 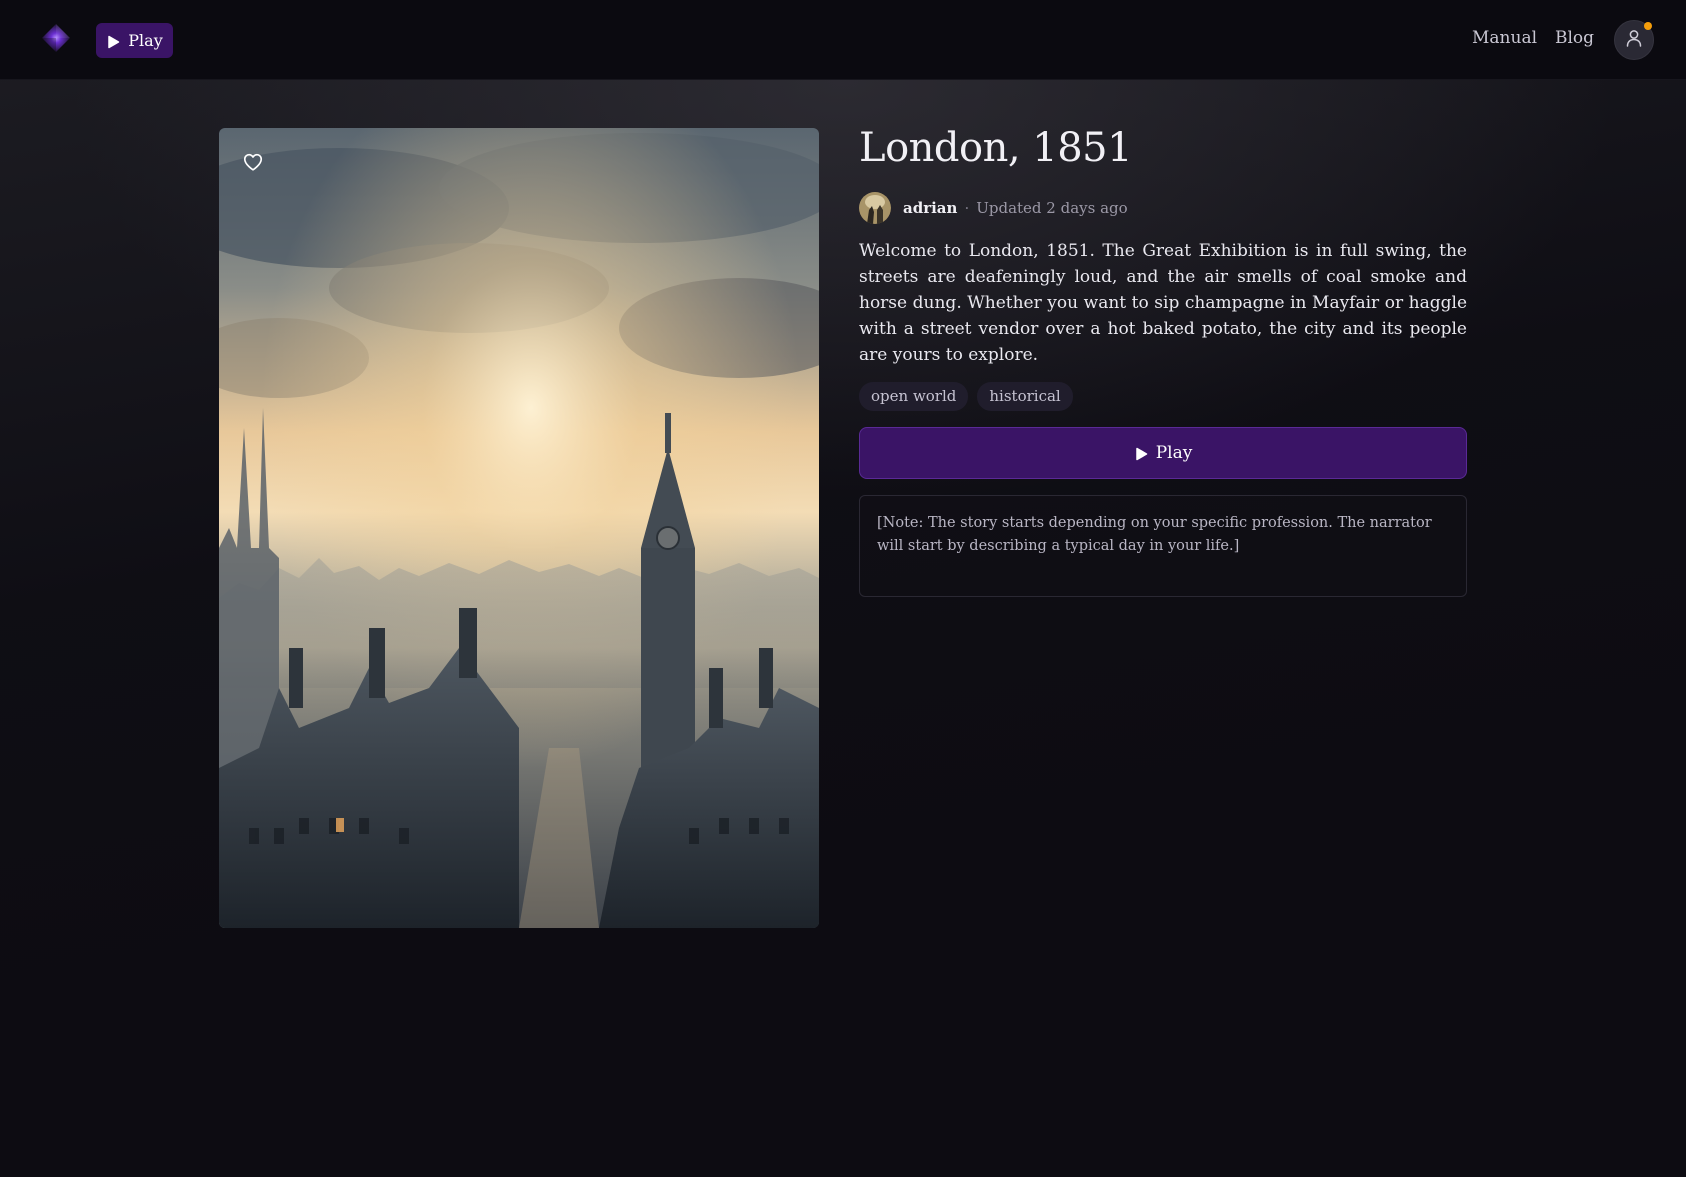 What do you see at coordinates (1174, 453) in the screenshot?
I see `play-button-label: Play` at bounding box center [1174, 453].